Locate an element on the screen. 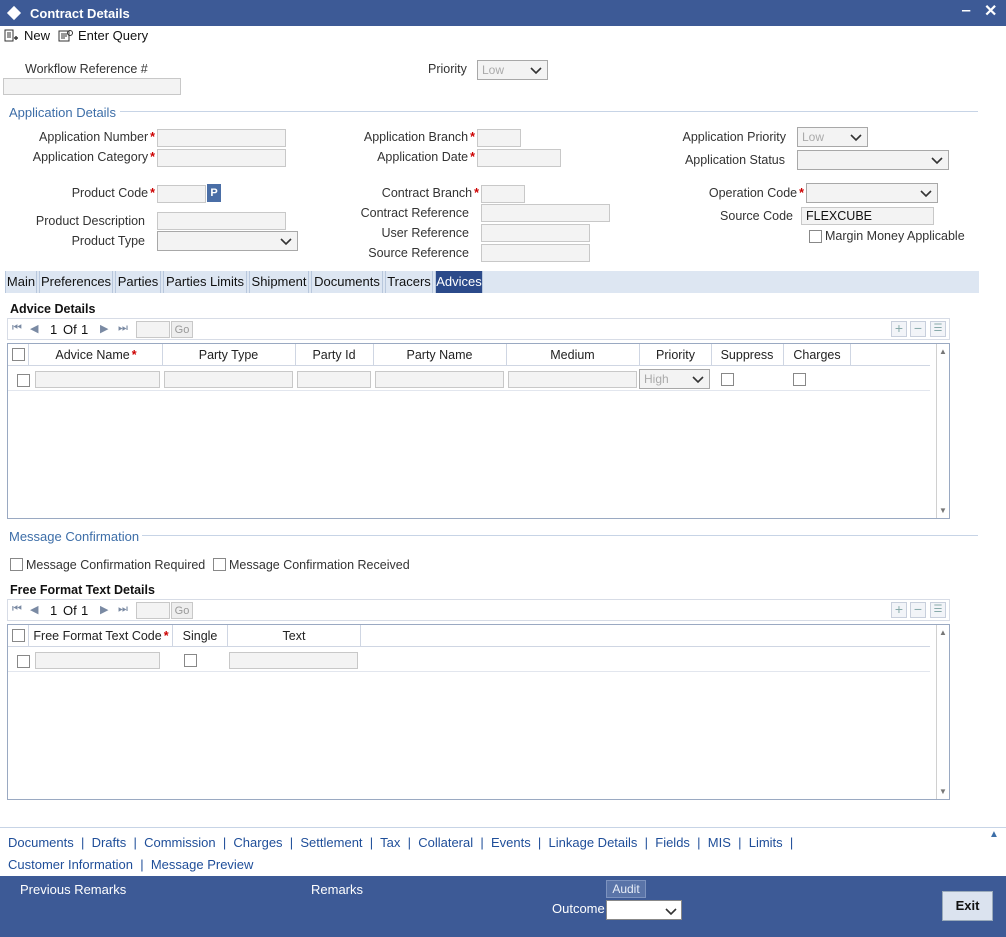 The image size is (1006, 937). app-priority-select: Low is located at coordinates (832, 137).